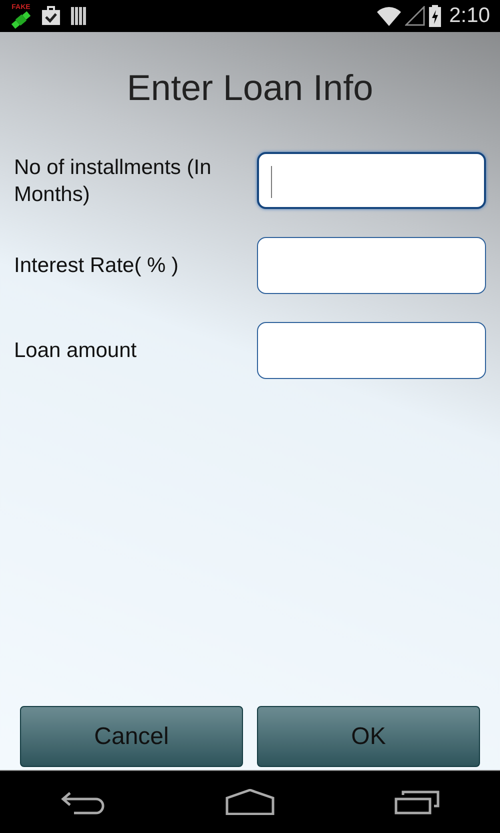  Describe the element at coordinates (417, 802) in the screenshot. I see `recent-apps-icon` at that location.